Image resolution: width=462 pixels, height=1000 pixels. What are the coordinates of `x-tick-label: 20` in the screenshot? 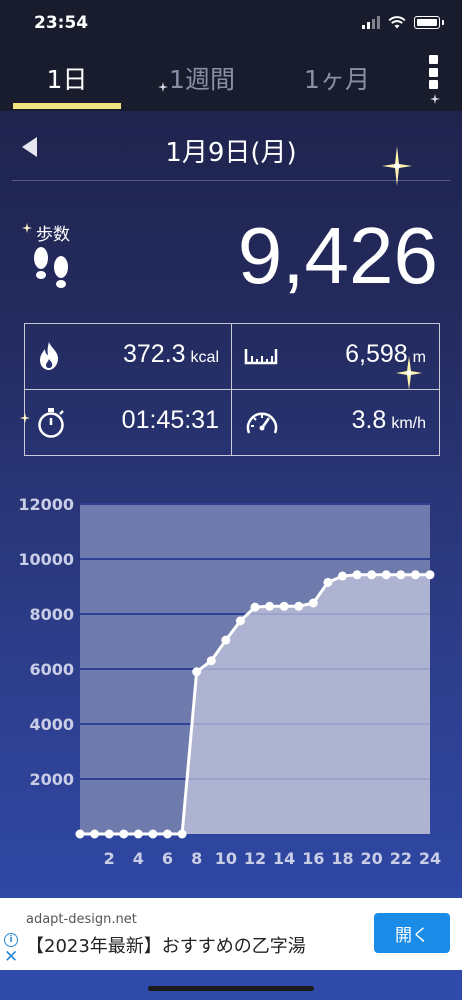 It's located at (372, 858).